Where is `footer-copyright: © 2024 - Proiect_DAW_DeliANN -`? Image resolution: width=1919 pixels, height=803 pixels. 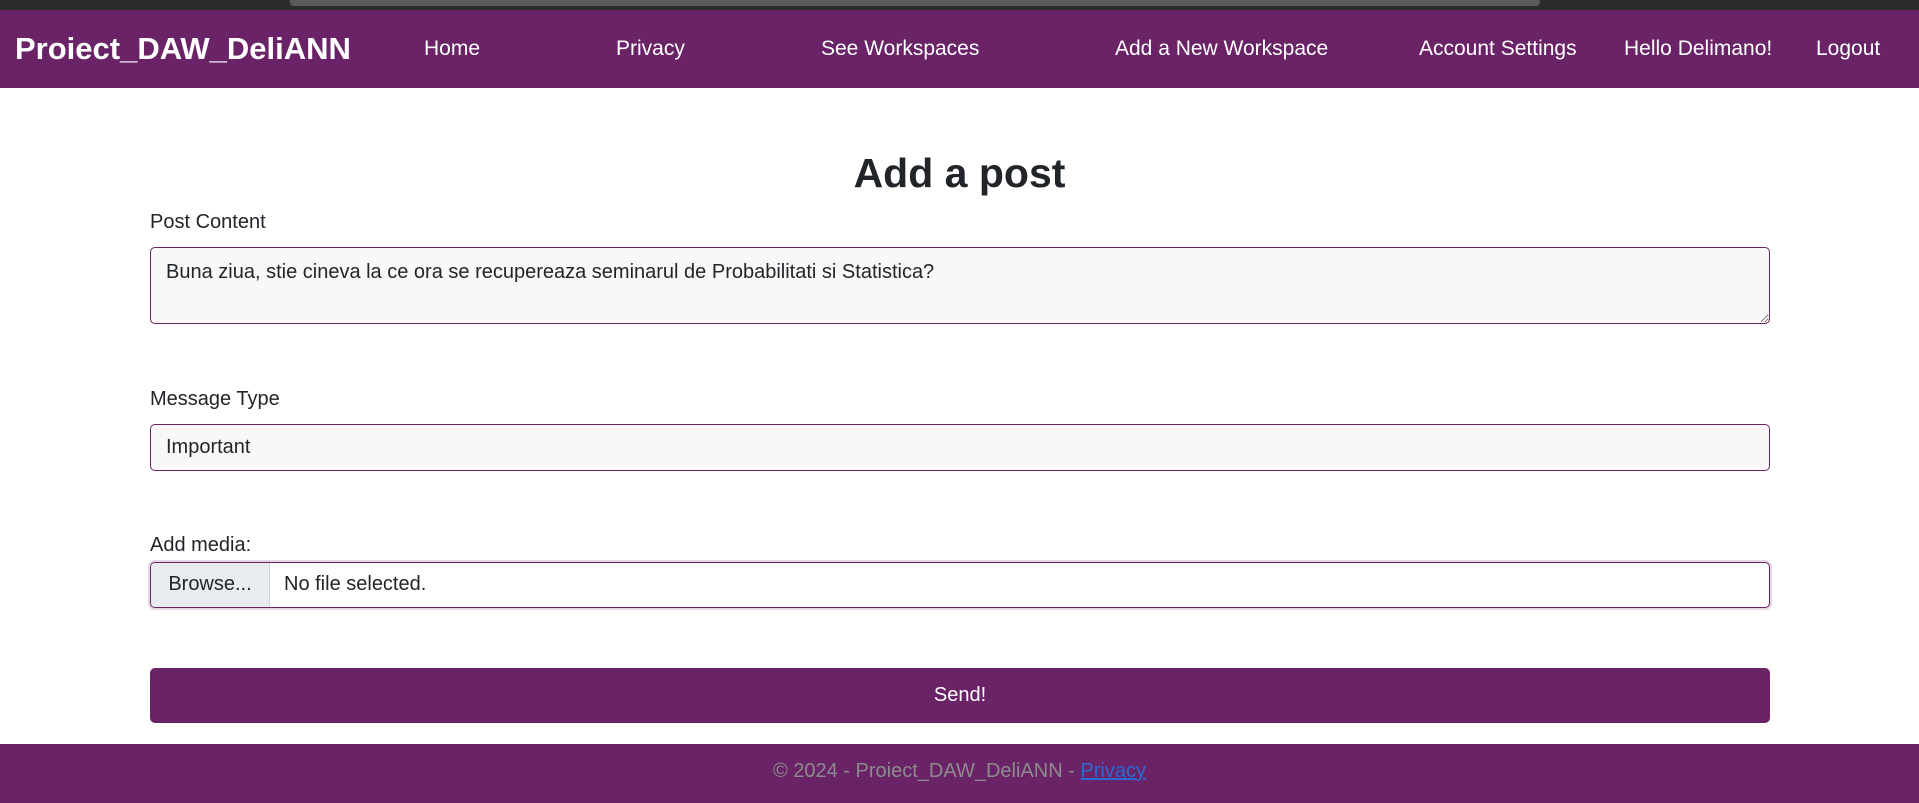 footer-copyright: © 2024 - Proiect_DAW_DeliANN - is located at coordinates (927, 771).